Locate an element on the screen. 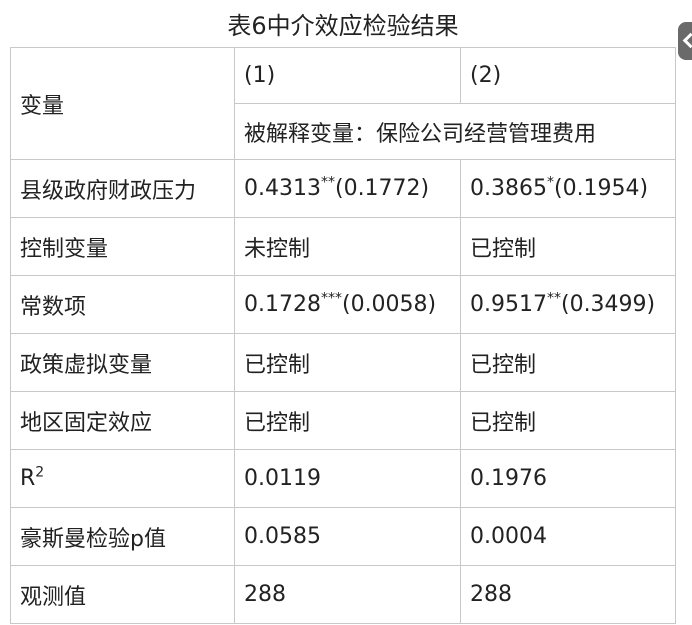 Image resolution: width=692 pixels, height=625 pixels. table-row: 政策虚拟变量 已控制 已控制 is located at coordinates (343, 362).